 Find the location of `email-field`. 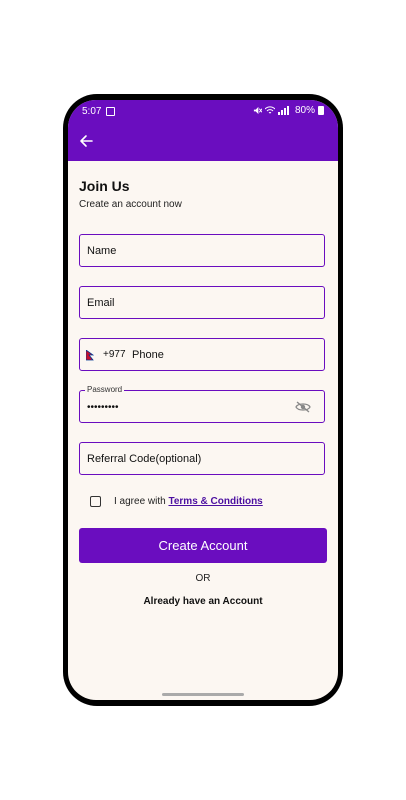

email-field is located at coordinates (202, 302).